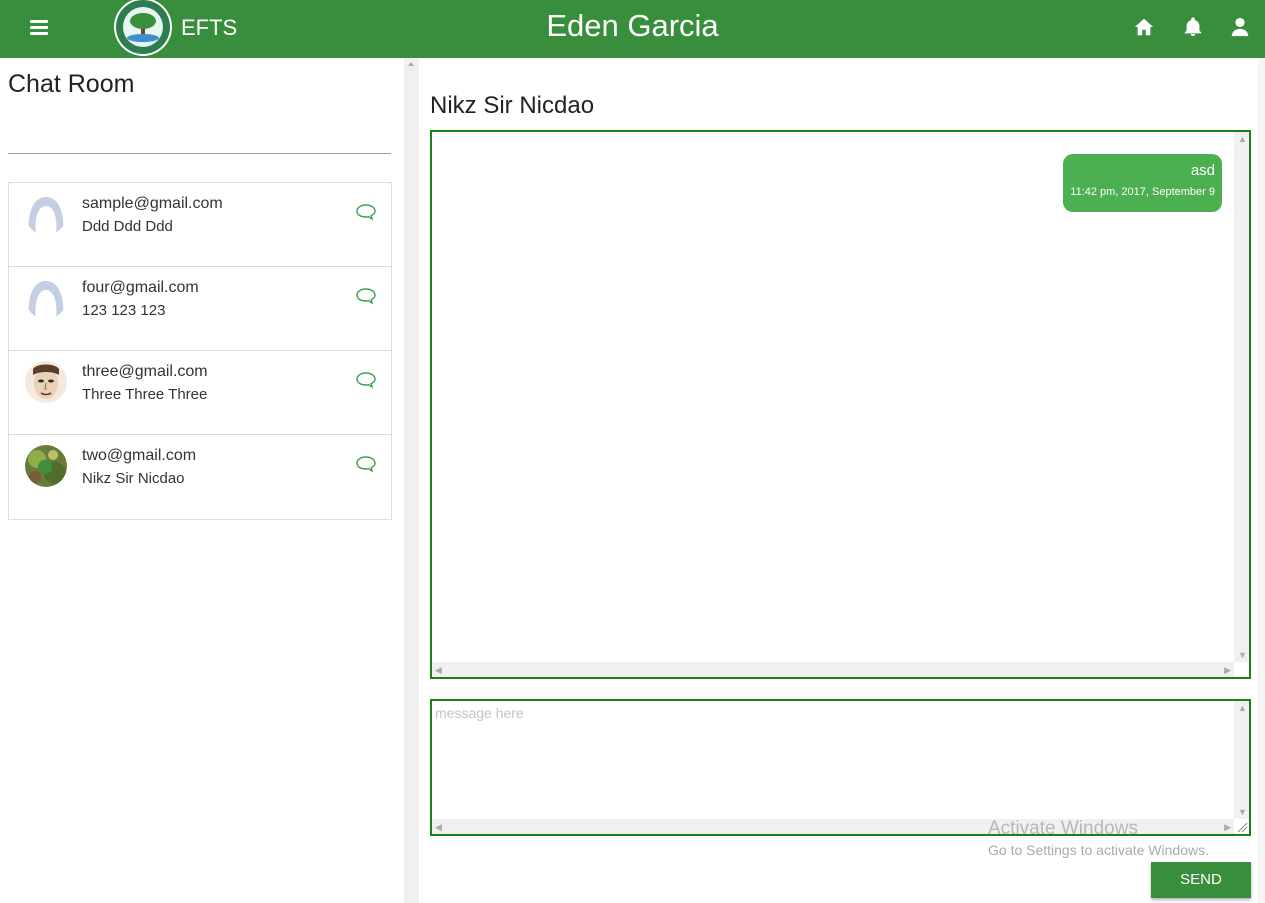  I want to click on watermark-subtitle: Go to Settings to activate Windows., so click(1098, 850).